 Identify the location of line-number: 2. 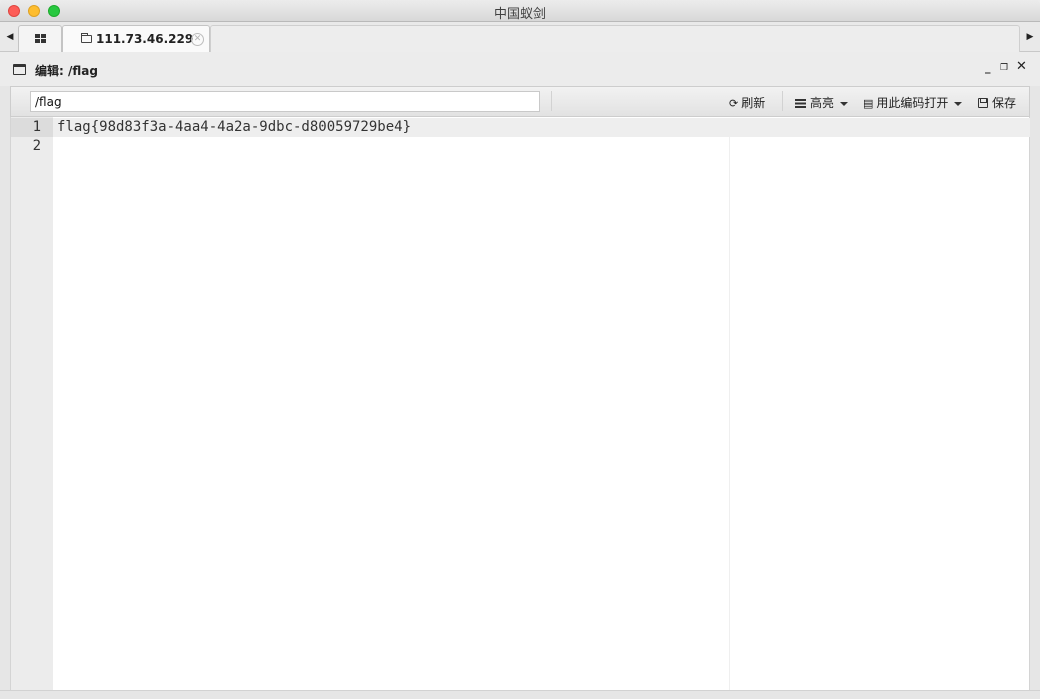
(36, 146).